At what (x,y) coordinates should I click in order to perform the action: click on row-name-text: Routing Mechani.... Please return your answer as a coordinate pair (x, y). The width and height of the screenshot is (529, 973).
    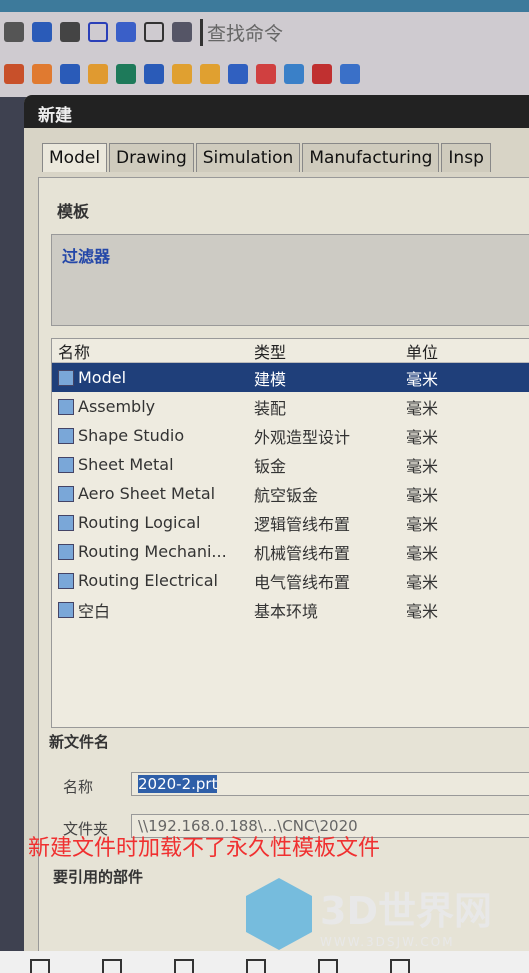
    Looking at the image, I should click on (152, 551).